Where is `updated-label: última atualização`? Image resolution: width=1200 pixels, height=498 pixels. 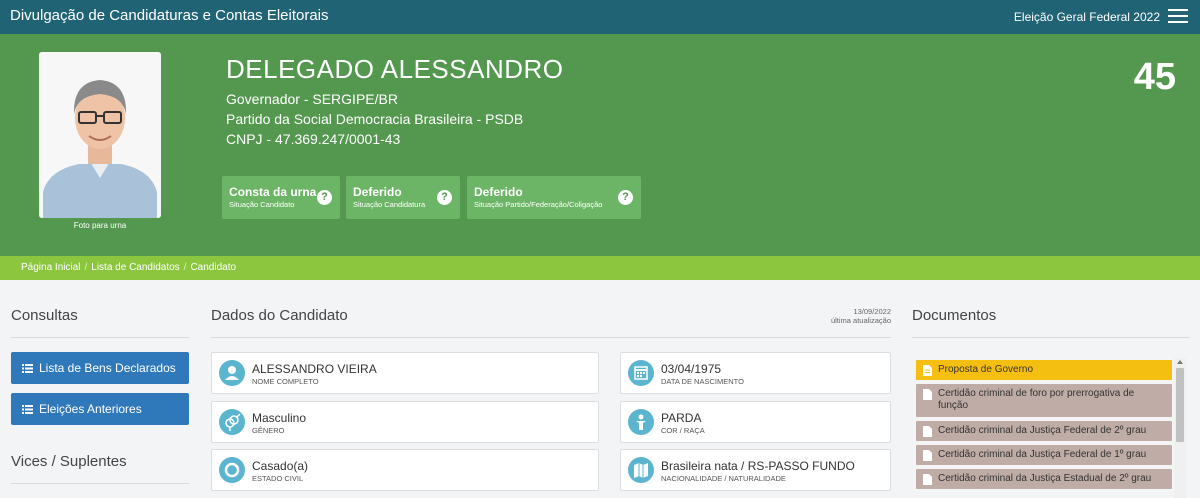
updated-label: última atualização is located at coordinates (860, 320).